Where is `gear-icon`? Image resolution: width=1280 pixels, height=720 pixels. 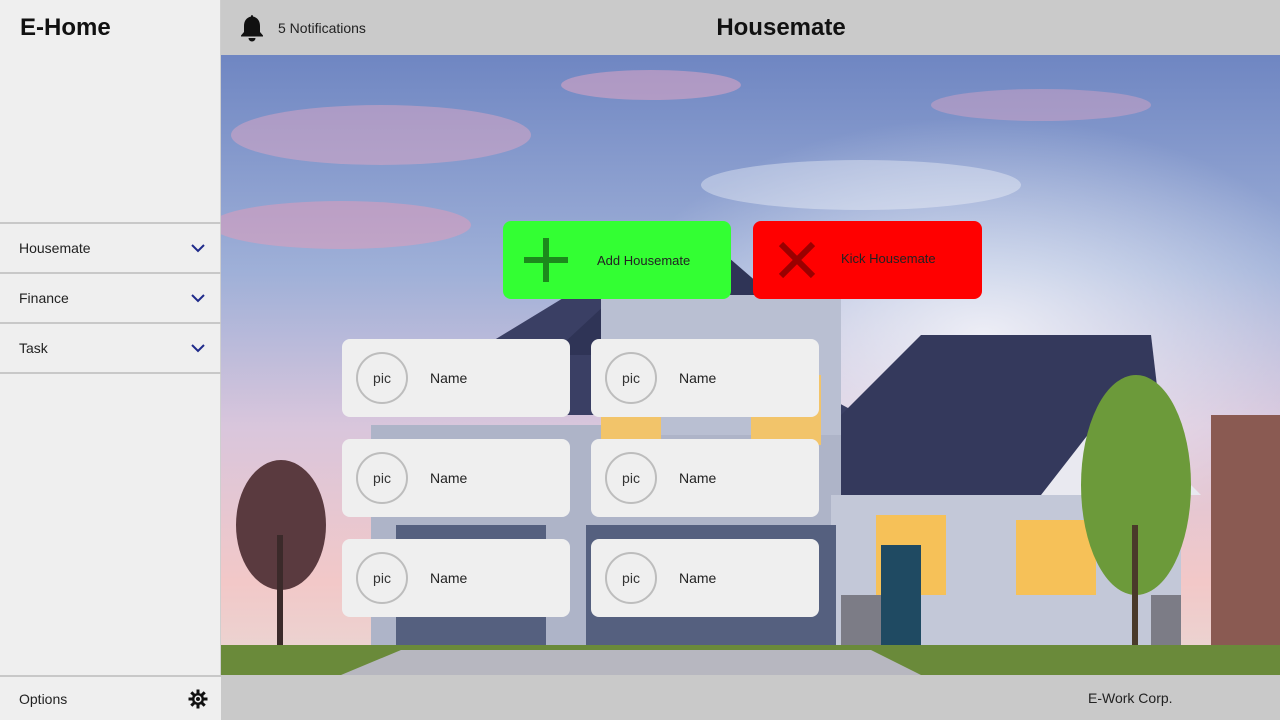 gear-icon is located at coordinates (198, 699).